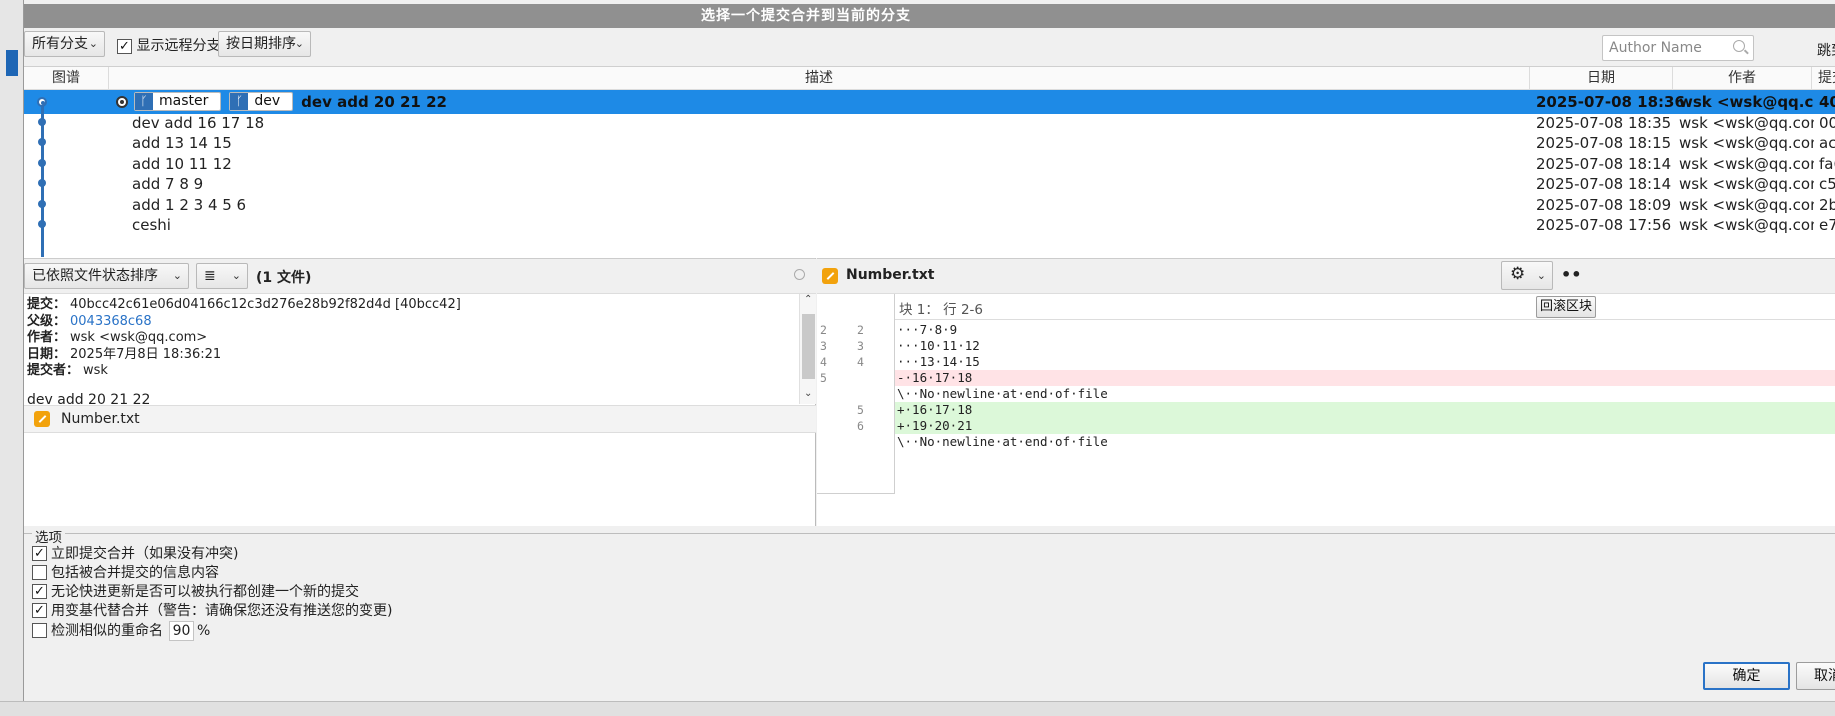 The height and width of the screenshot is (716, 1835). Describe the element at coordinates (205, 592) in the screenshot. I see `option-label: 无论快进更新是否可以被执行都创建一个新的提交` at that location.